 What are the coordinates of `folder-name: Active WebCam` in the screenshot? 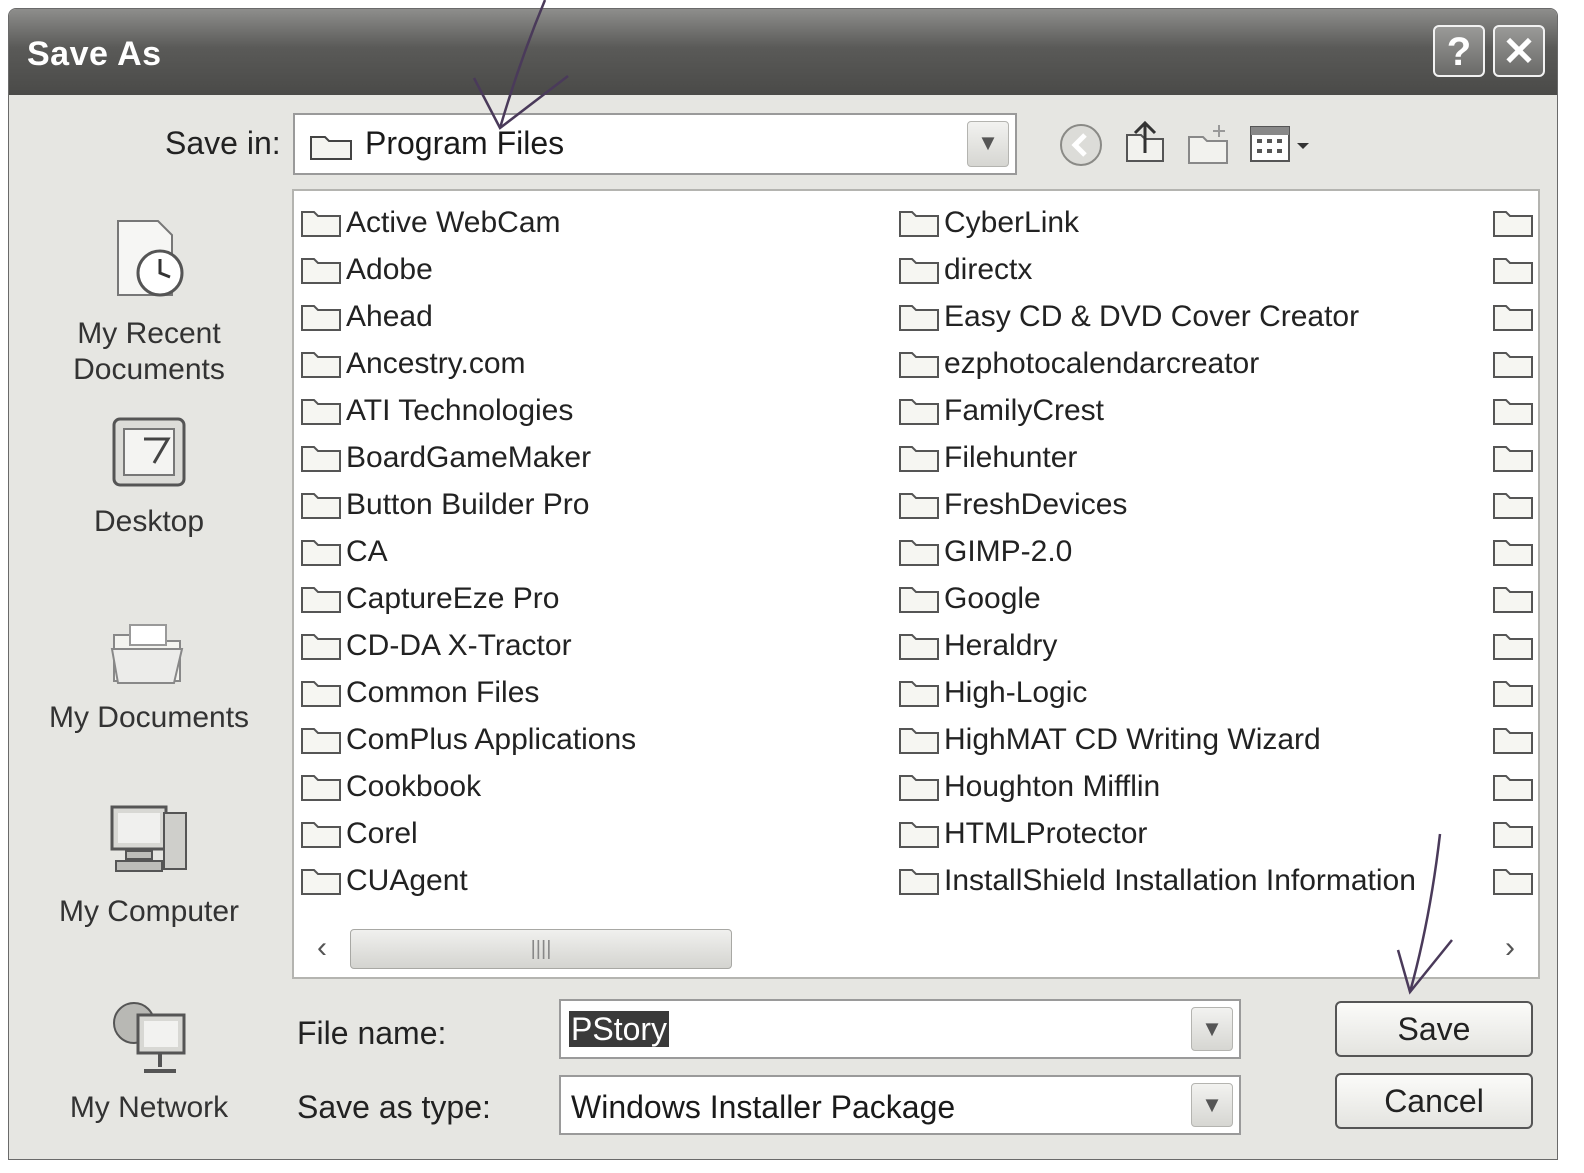 It's located at (453, 222).